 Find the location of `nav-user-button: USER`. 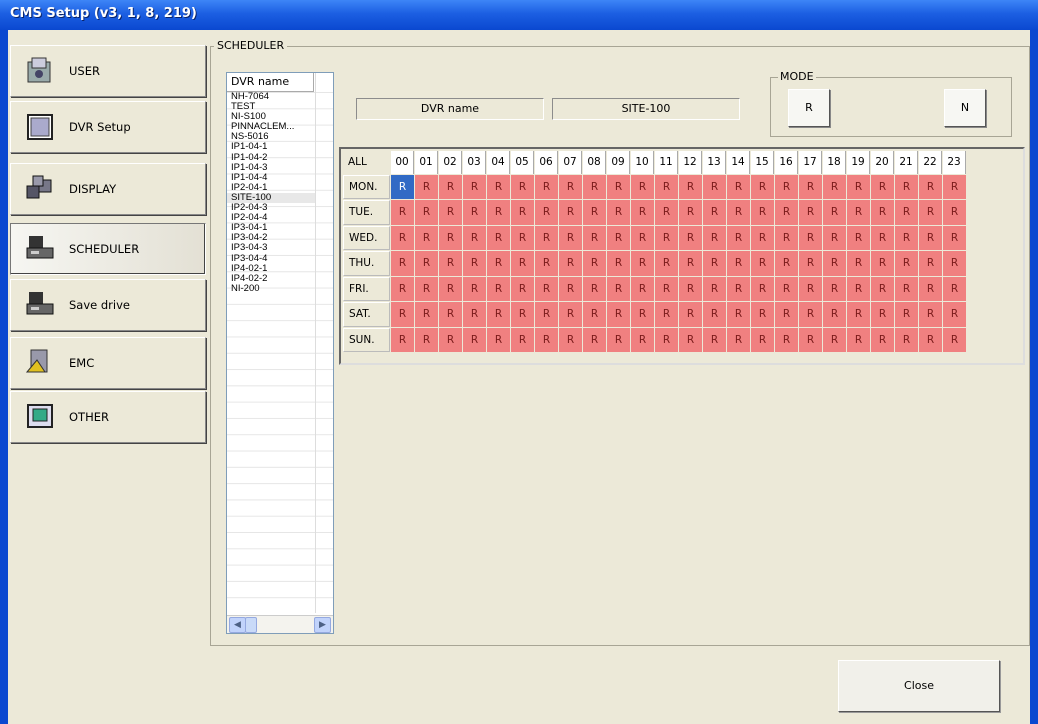

nav-user-button: USER is located at coordinates (108, 71).